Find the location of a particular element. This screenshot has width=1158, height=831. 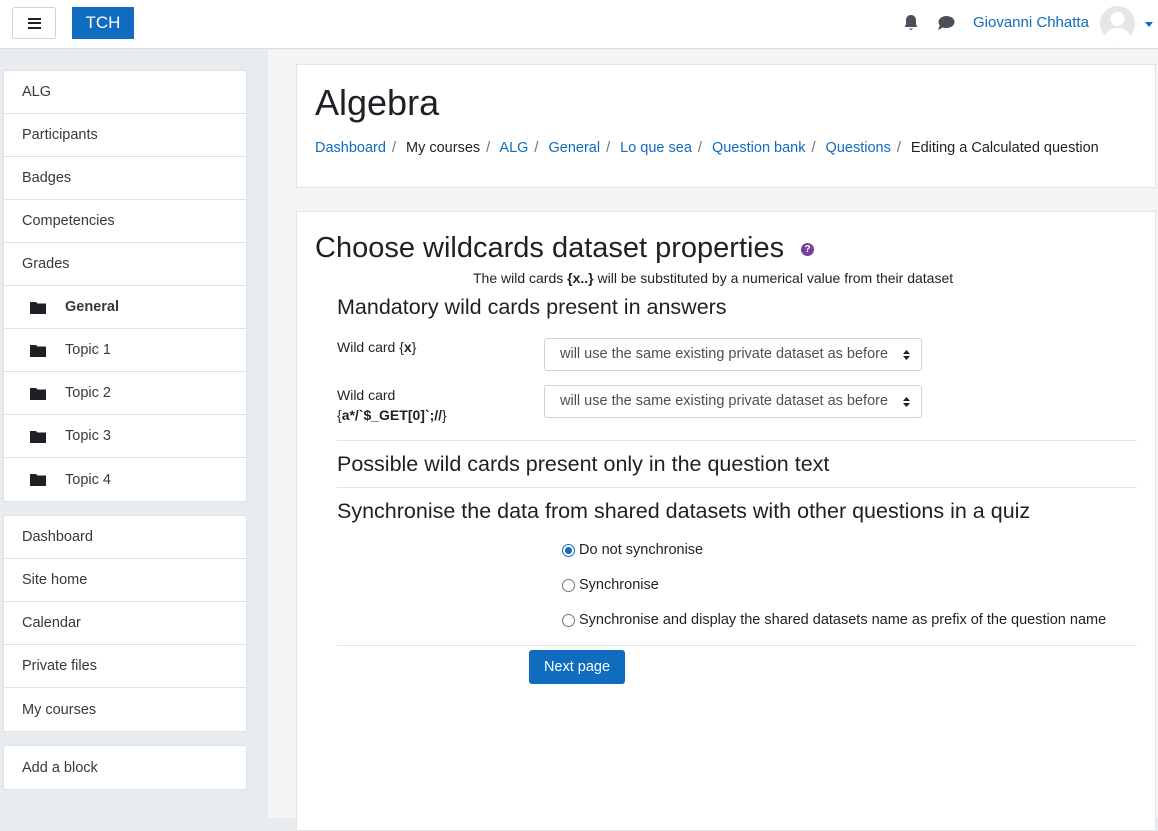

mandatory-wildcards-heading: Mandatory wild cards present in answers is located at coordinates (532, 307).